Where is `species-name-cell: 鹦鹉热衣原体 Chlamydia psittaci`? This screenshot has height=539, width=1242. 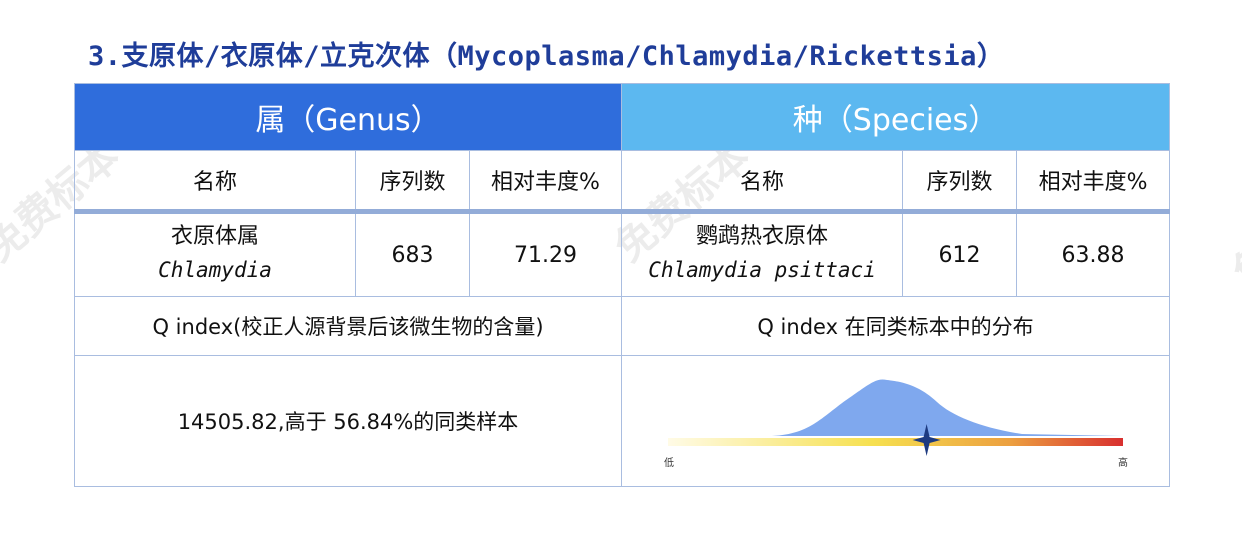 species-name-cell: 鹦鹉热衣原体 Chlamydia psittaci is located at coordinates (762, 254).